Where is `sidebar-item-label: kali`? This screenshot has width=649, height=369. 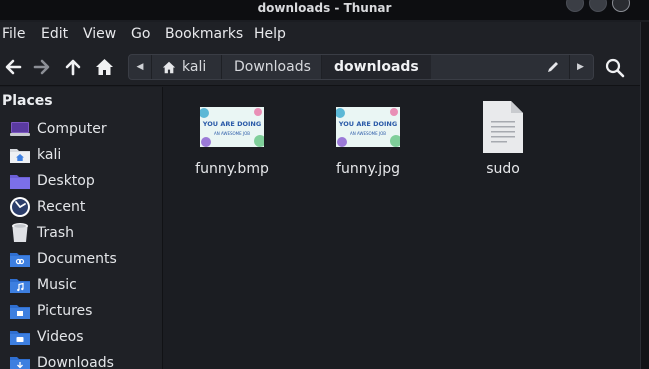
sidebar-item-label: kali is located at coordinates (49, 155).